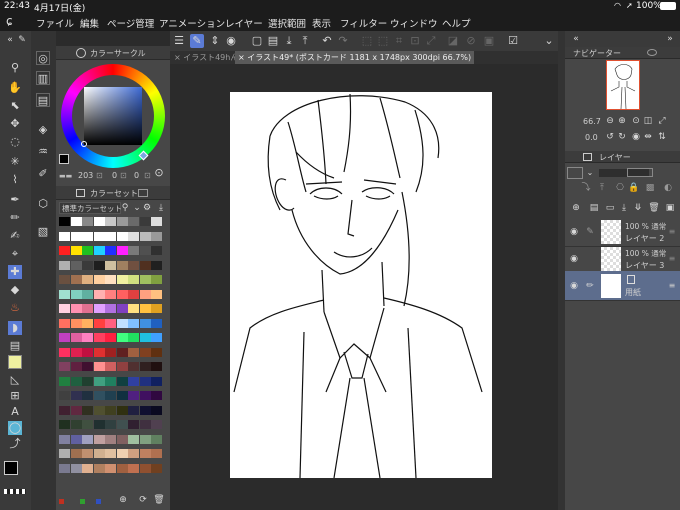  What do you see at coordinates (11, 468) in the screenshot?
I see `main-color-swatch` at bounding box center [11, 468].